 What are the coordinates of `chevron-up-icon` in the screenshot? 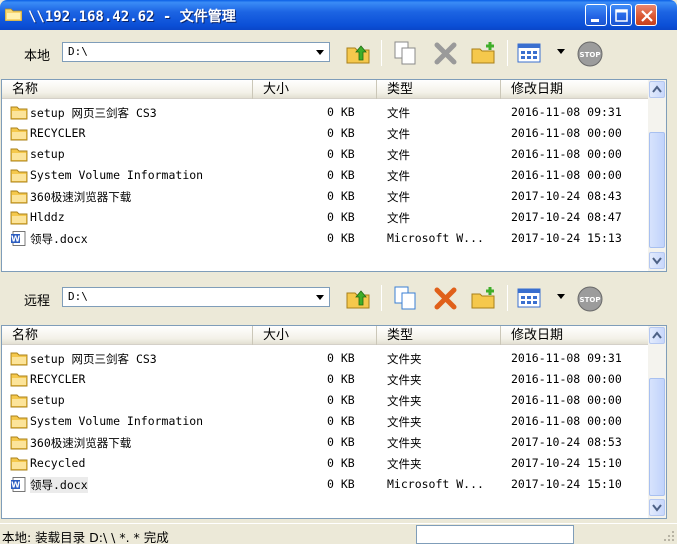 It's located at (657, 335).